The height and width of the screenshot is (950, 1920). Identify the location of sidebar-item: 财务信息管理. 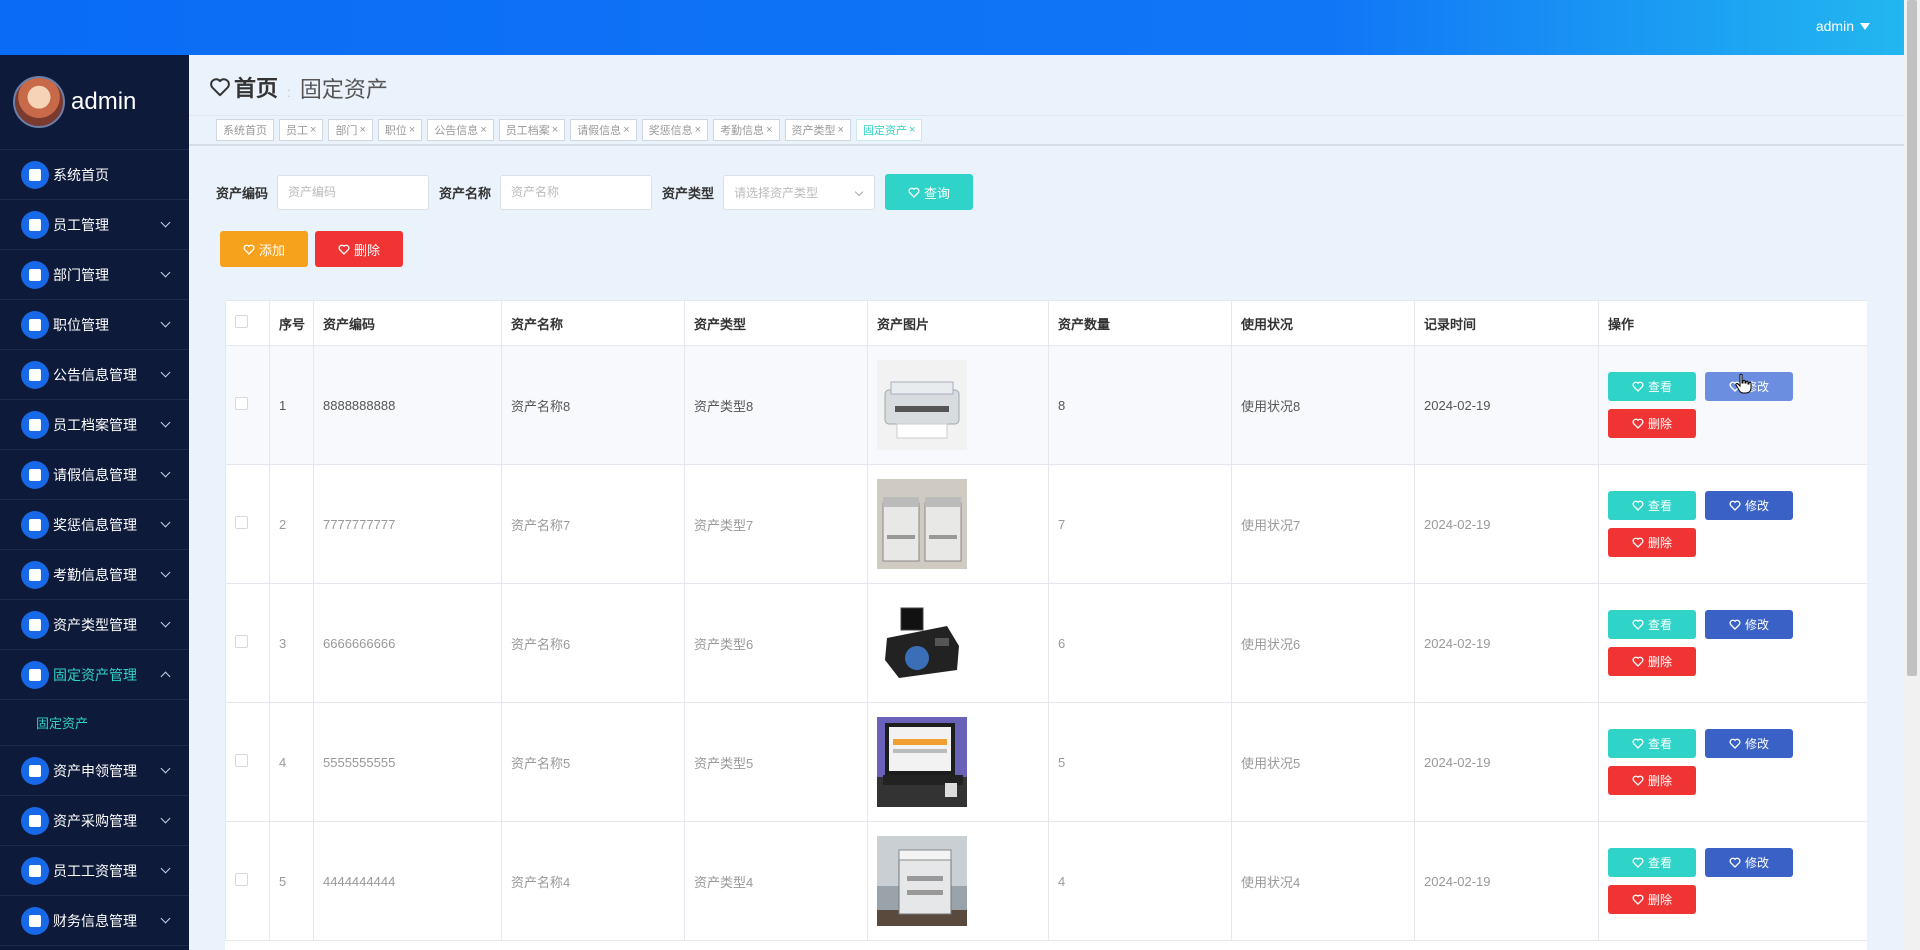
(94, 921).